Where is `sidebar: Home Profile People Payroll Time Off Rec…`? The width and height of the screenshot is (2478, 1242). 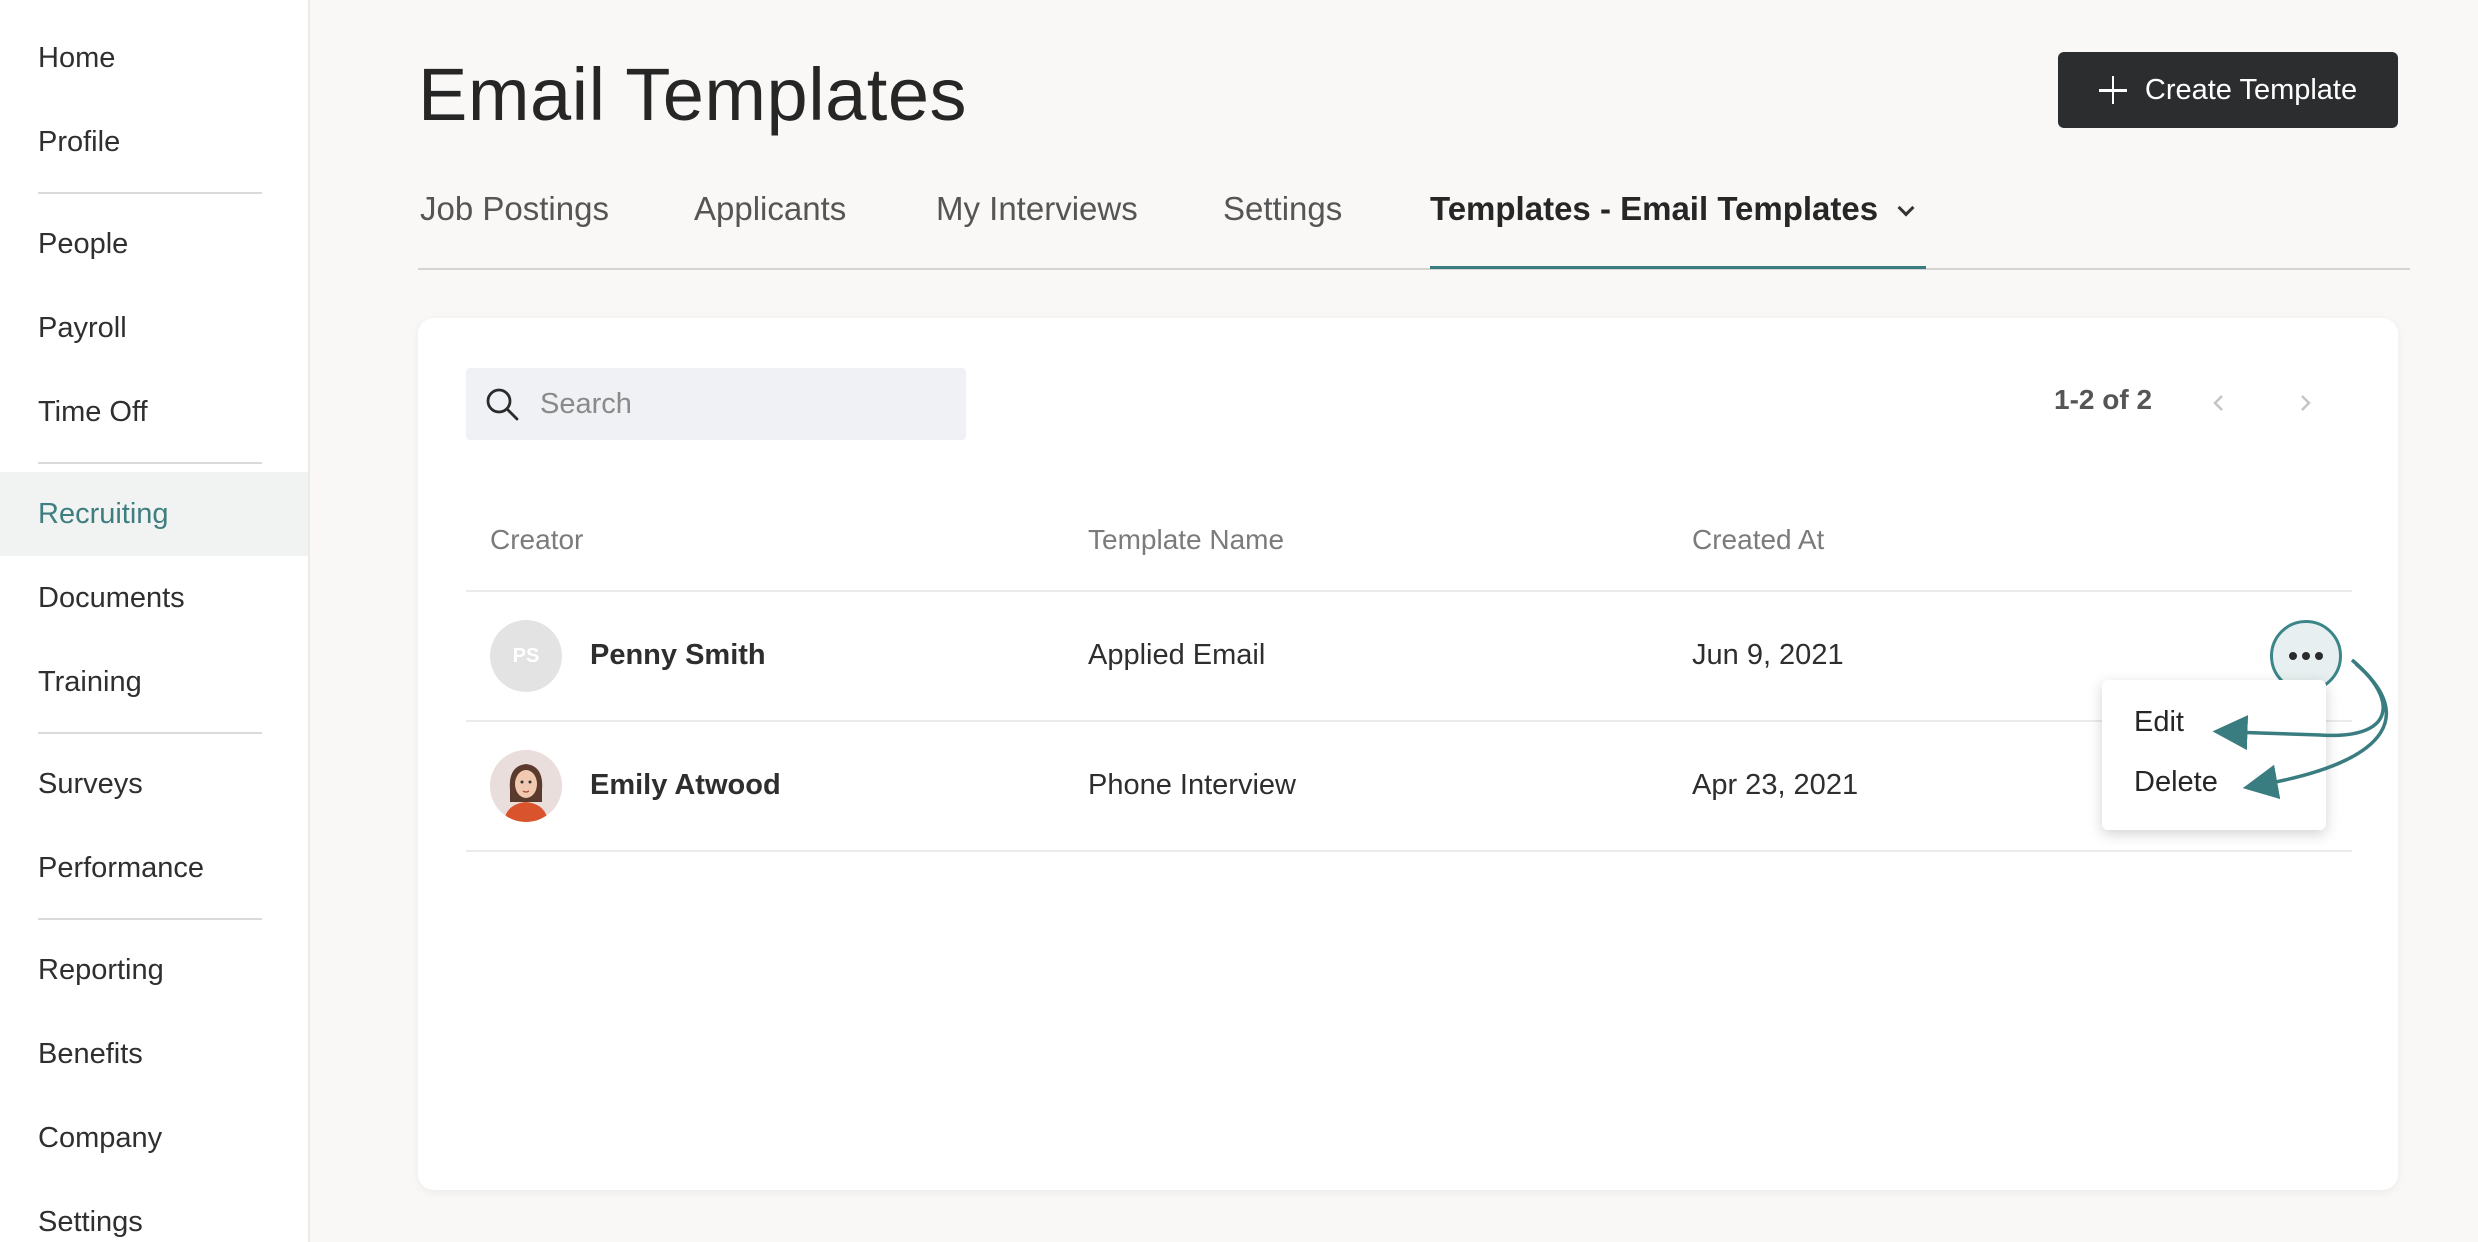 sidebar: Home Profile People Payroll Time Off Rec… is located at coordinates (155, 621).